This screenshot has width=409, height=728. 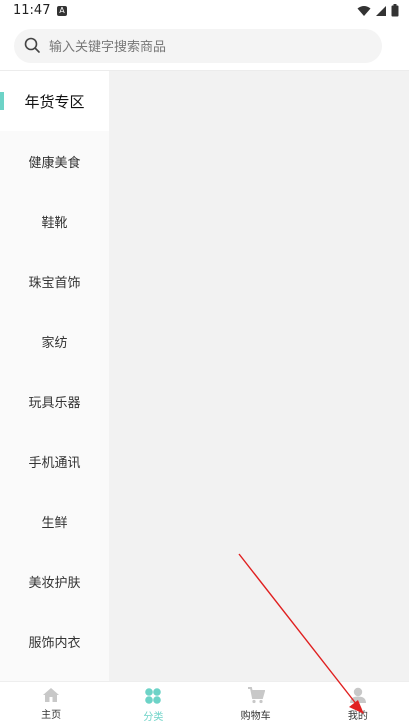 I want to click on status-icons, so click(x=378, y=10).